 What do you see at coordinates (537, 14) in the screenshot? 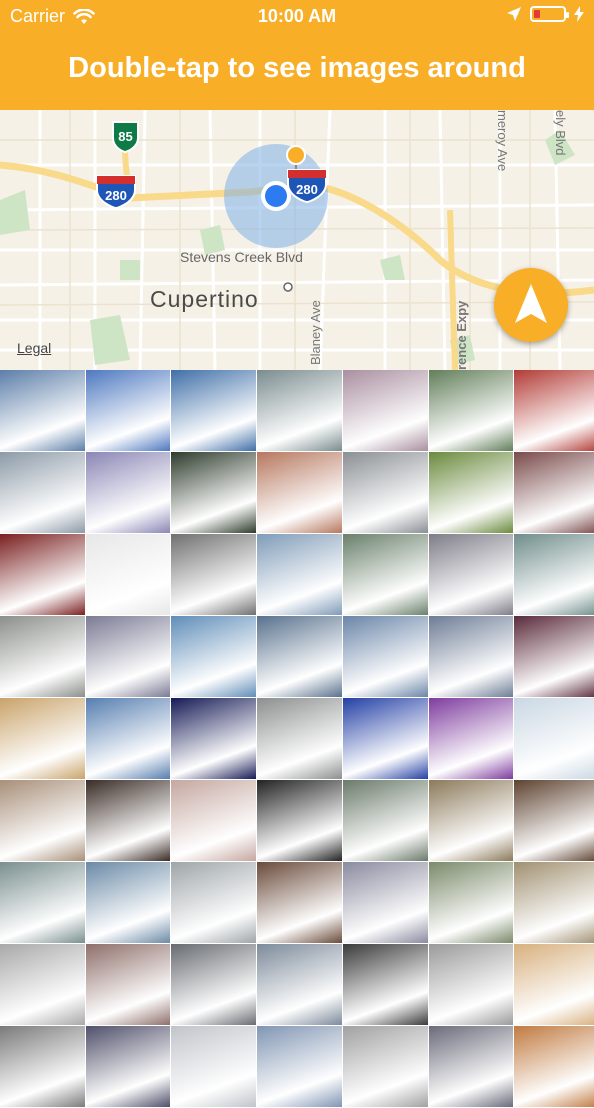
I see `battery-level` at bounding box center [537, 14].